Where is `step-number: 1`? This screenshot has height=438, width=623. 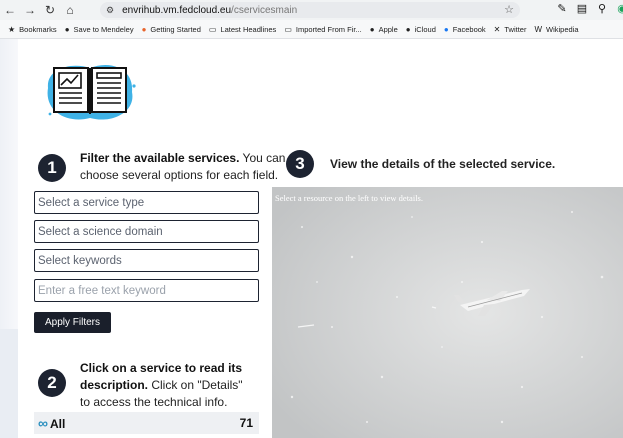
step-number: 1 is located at coordinates (52, 168).